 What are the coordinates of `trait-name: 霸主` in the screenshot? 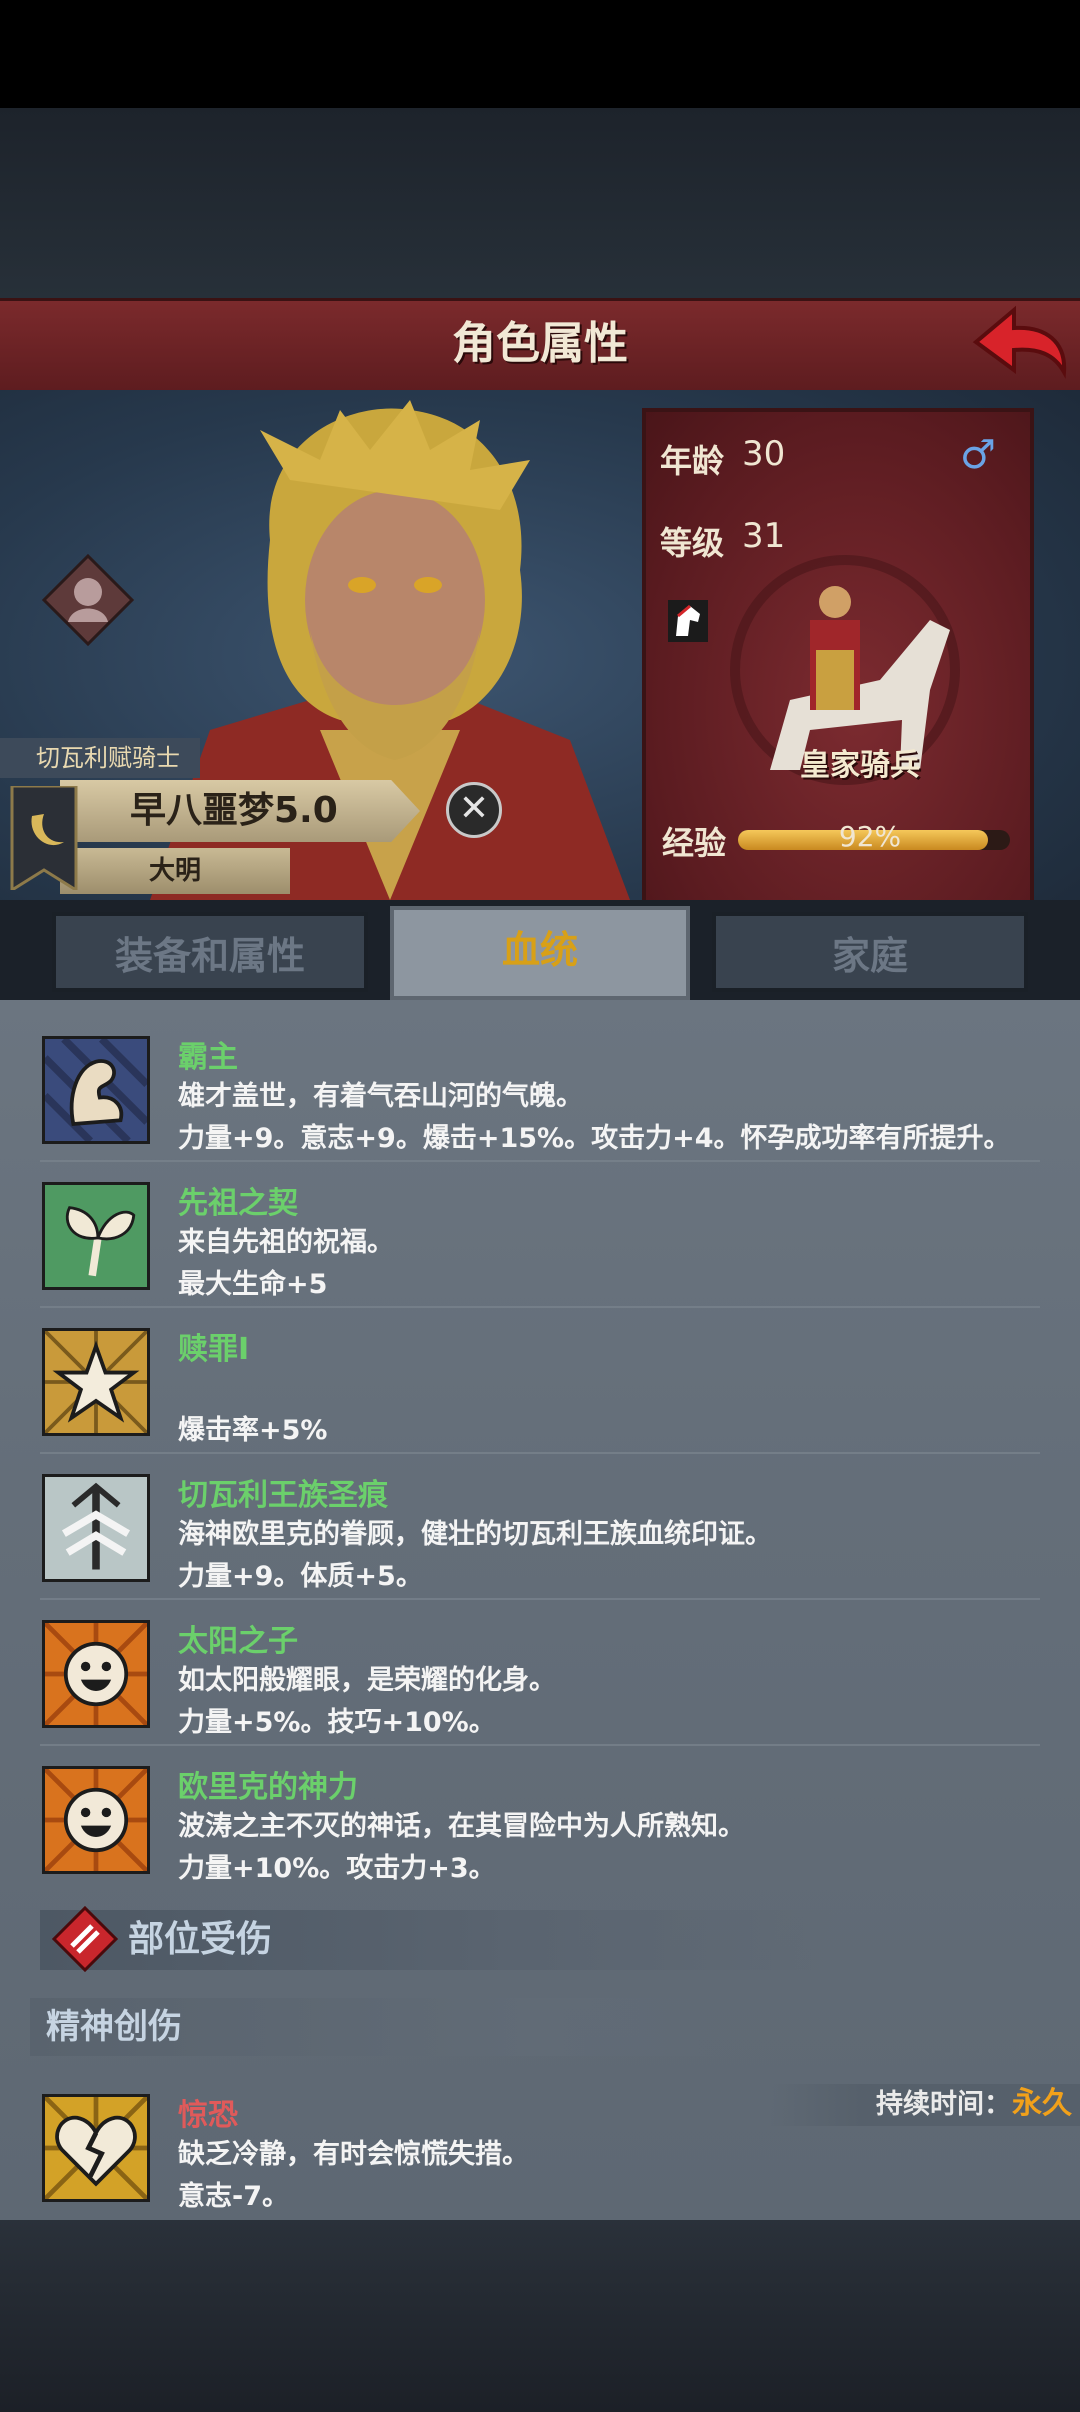 It's located at (208, 1057).